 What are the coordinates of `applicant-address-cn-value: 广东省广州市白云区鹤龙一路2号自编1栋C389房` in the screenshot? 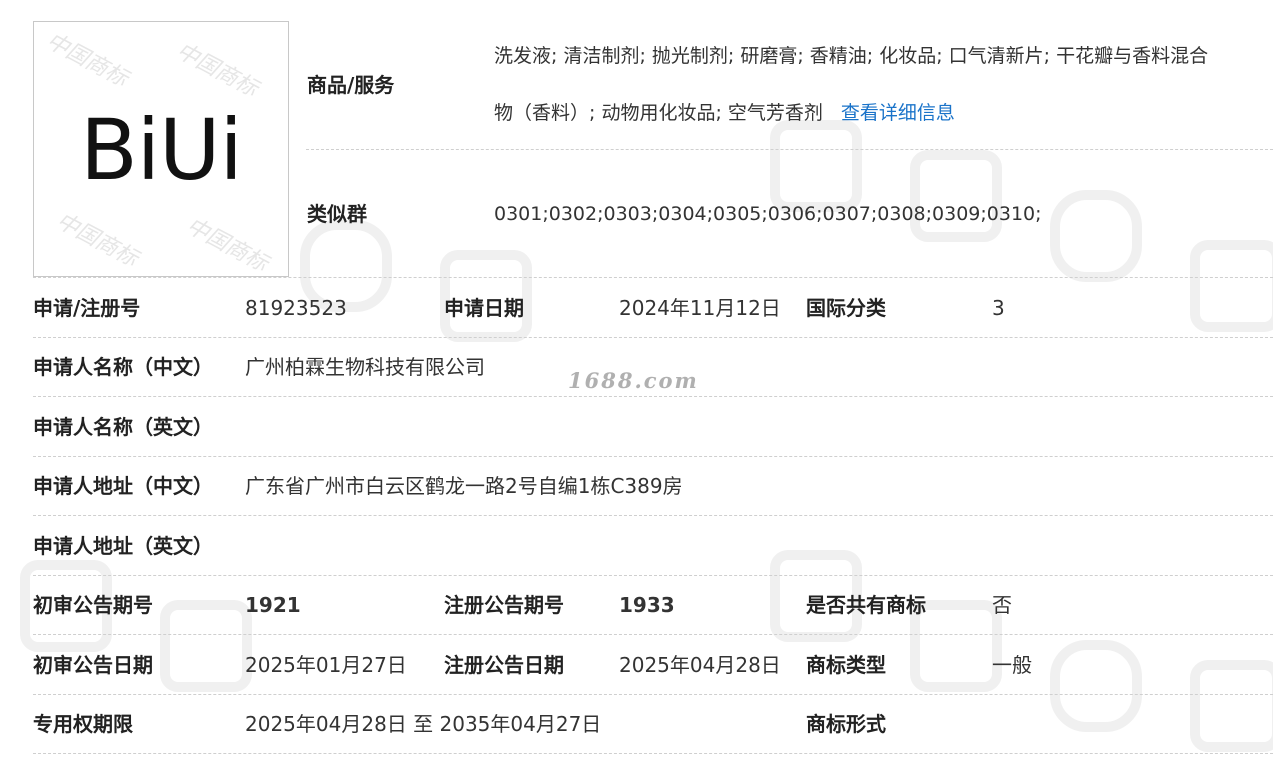 It's located at (464, 486).